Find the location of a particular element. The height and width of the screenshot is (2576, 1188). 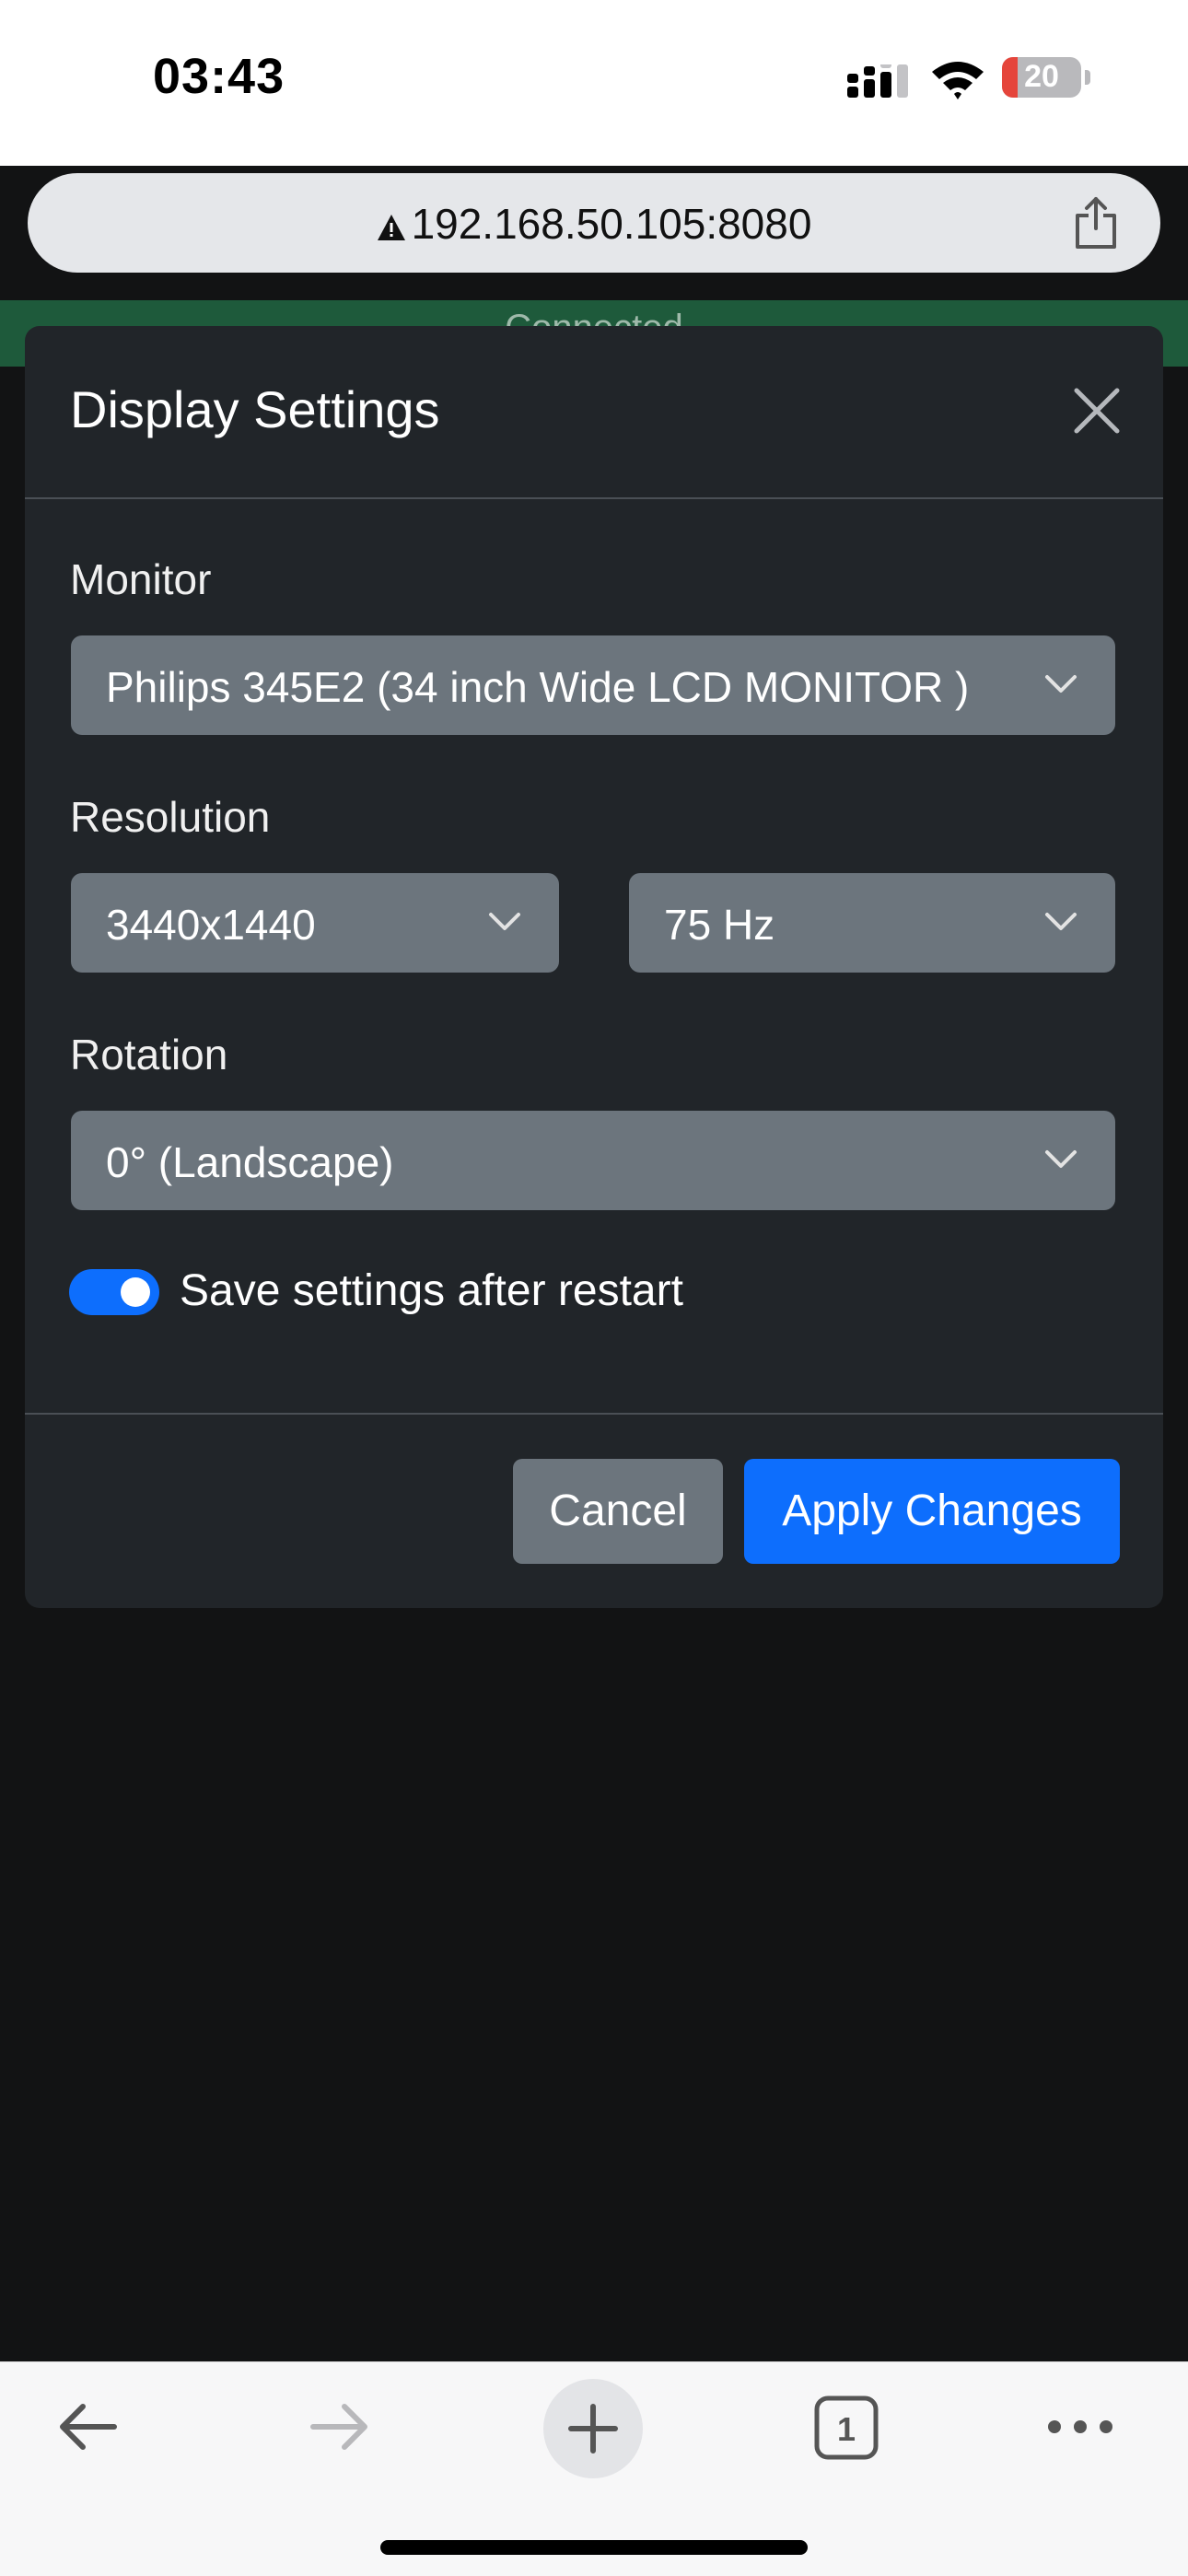

address-bar: 192.168.50.105:8080 is located at coordinates (594, 223).